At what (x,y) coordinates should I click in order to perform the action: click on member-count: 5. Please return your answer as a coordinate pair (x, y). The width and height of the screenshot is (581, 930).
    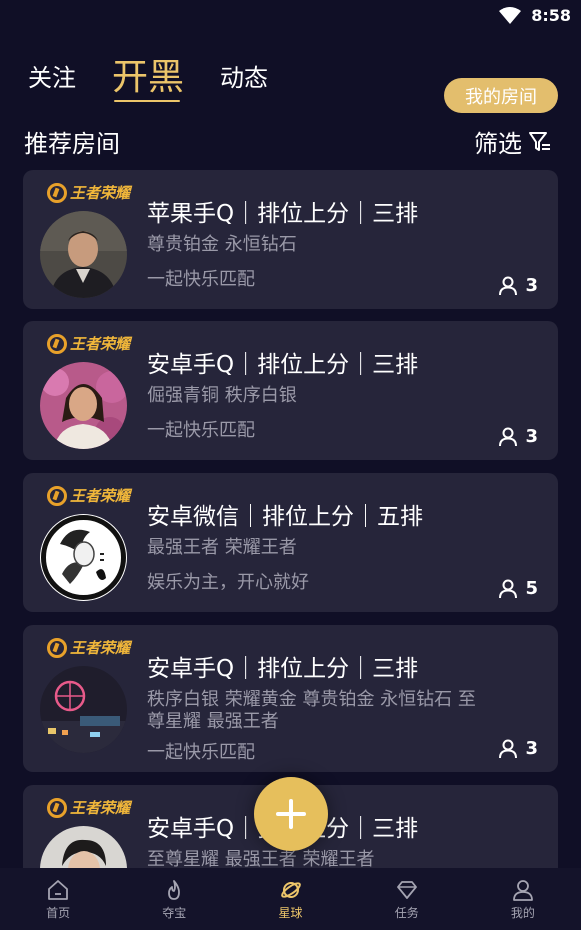
    Looking at the image, I should click on (518, 588).